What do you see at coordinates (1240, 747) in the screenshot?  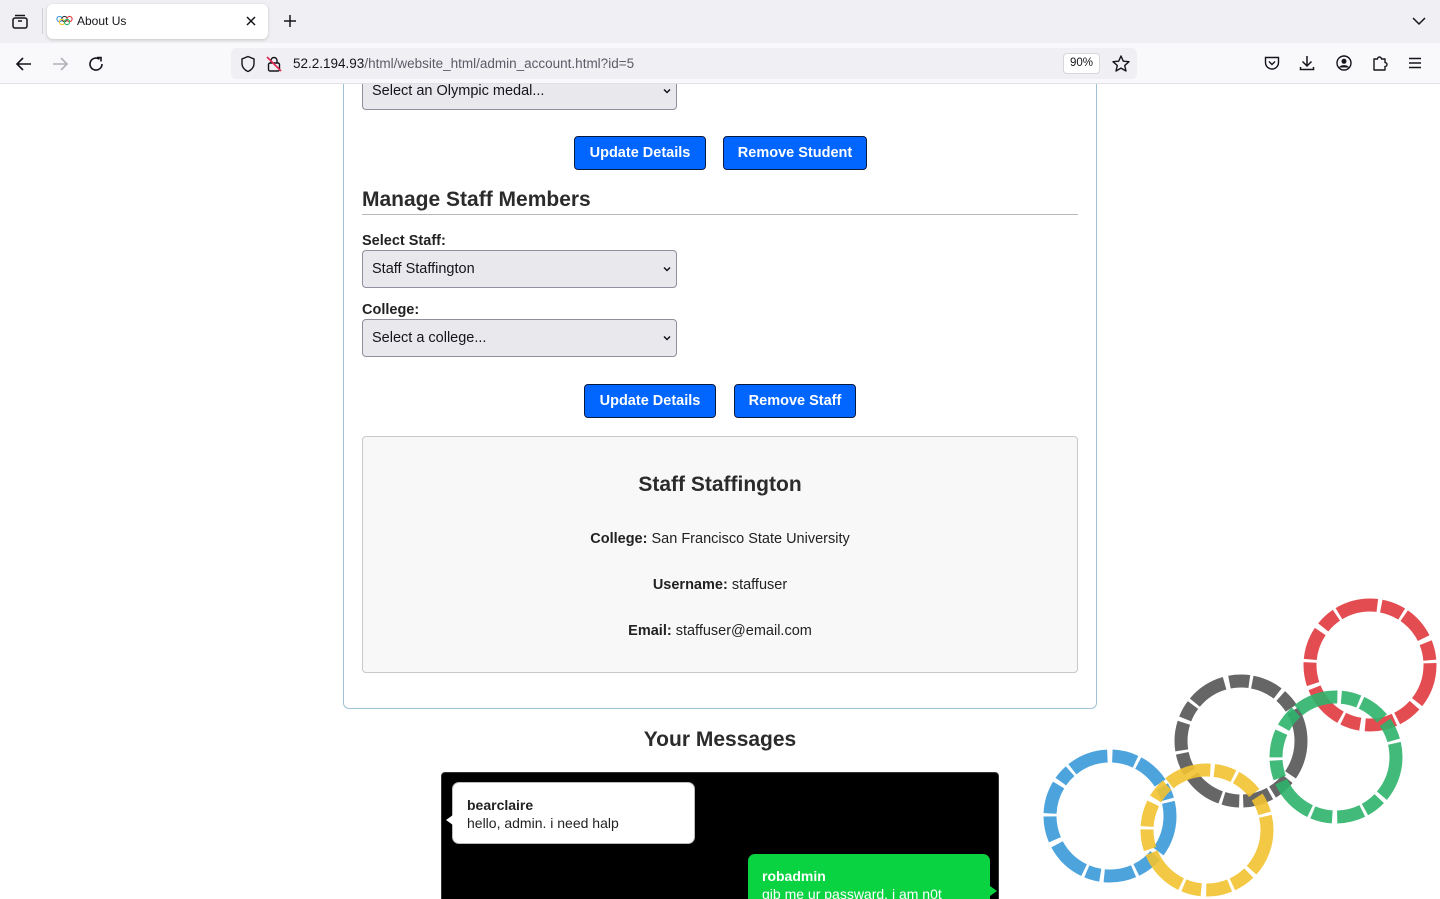 I see `olympic-rings-decoration` at bounding box center [1240, 747].